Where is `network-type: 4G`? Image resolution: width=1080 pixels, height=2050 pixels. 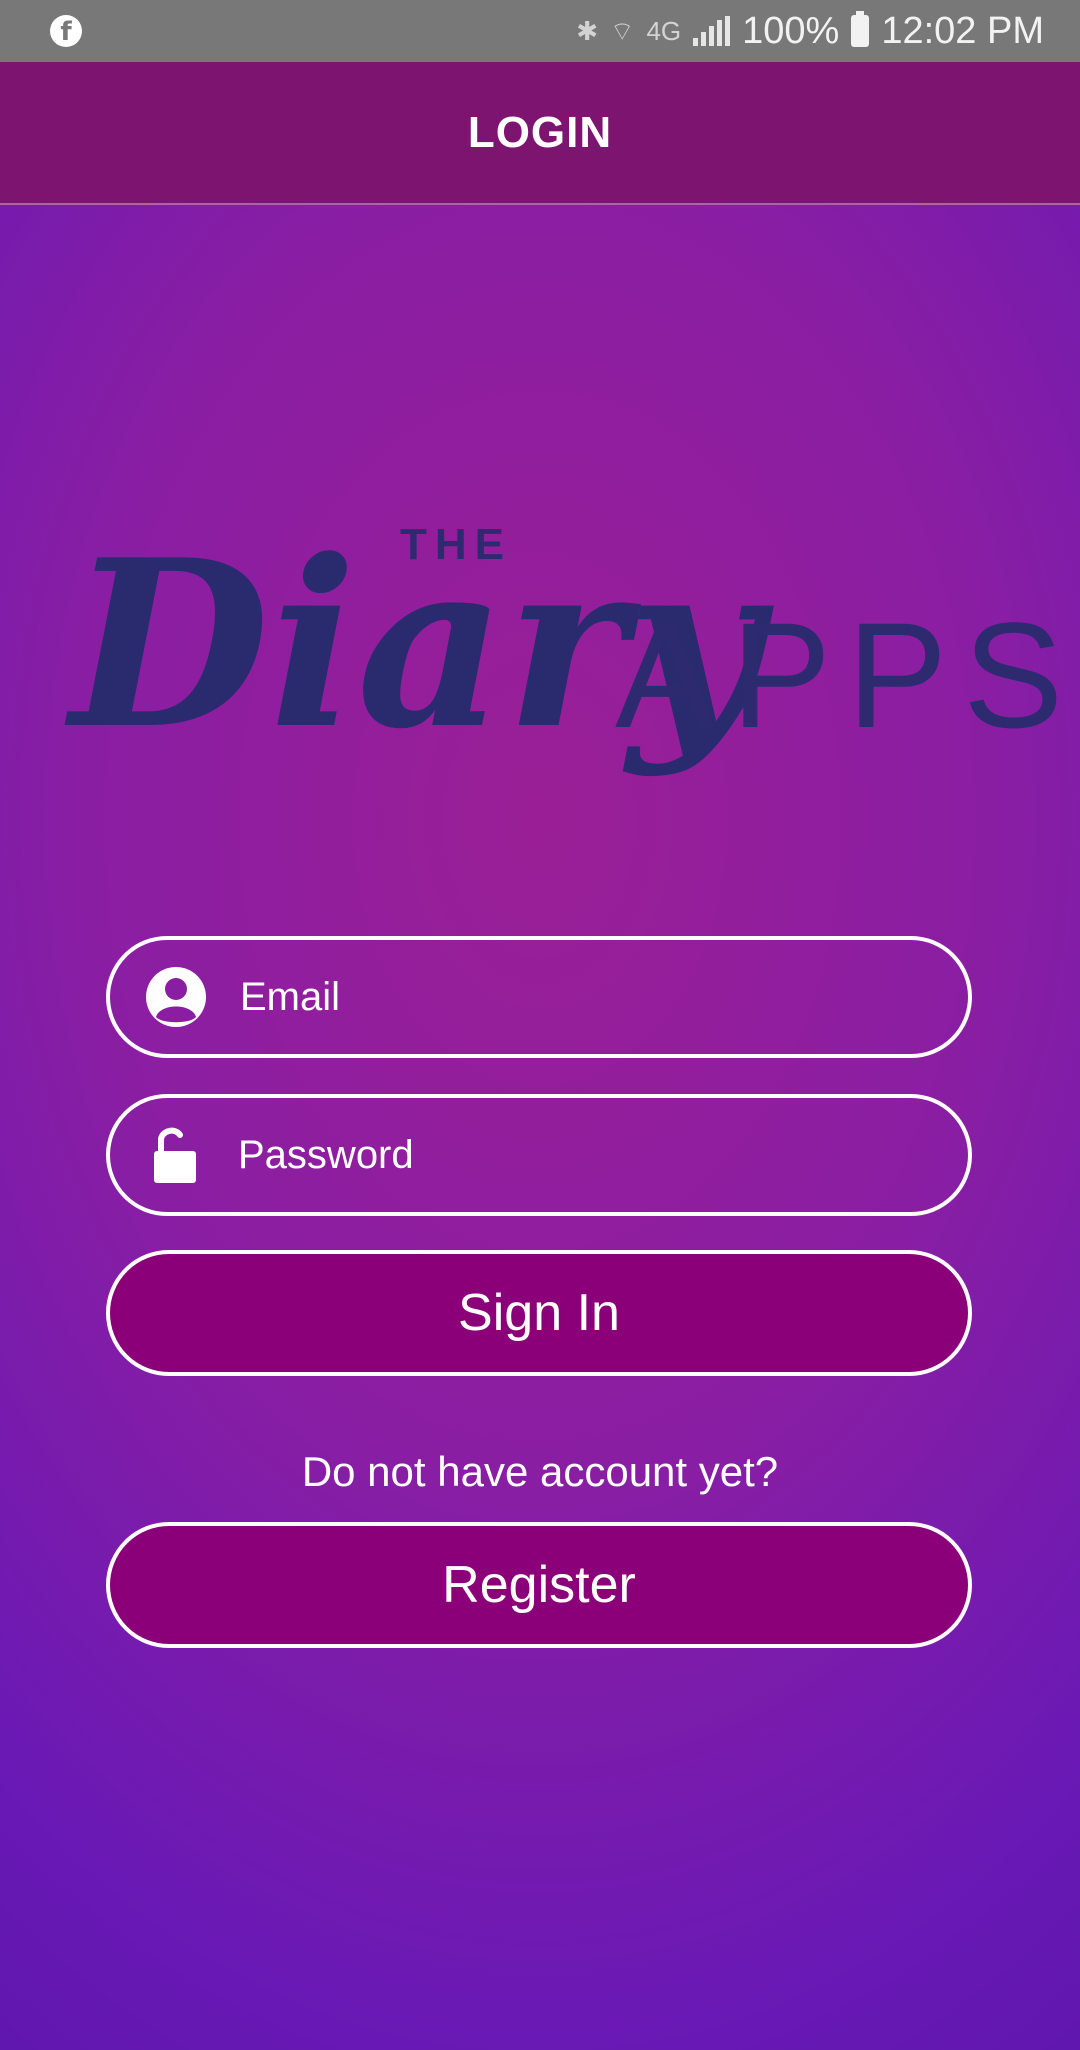 network-type: 4G is located at coordinates (664, 30).